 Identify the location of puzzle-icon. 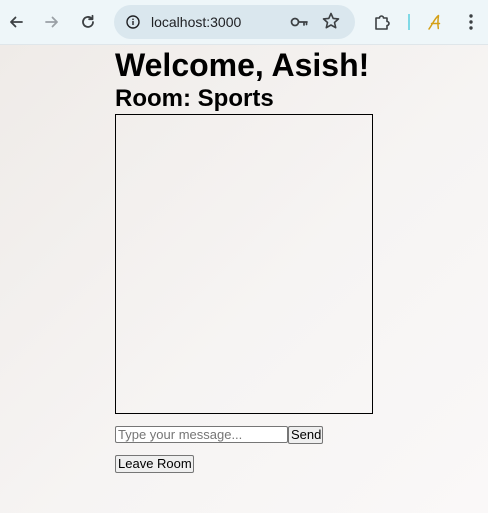
(382, 22).